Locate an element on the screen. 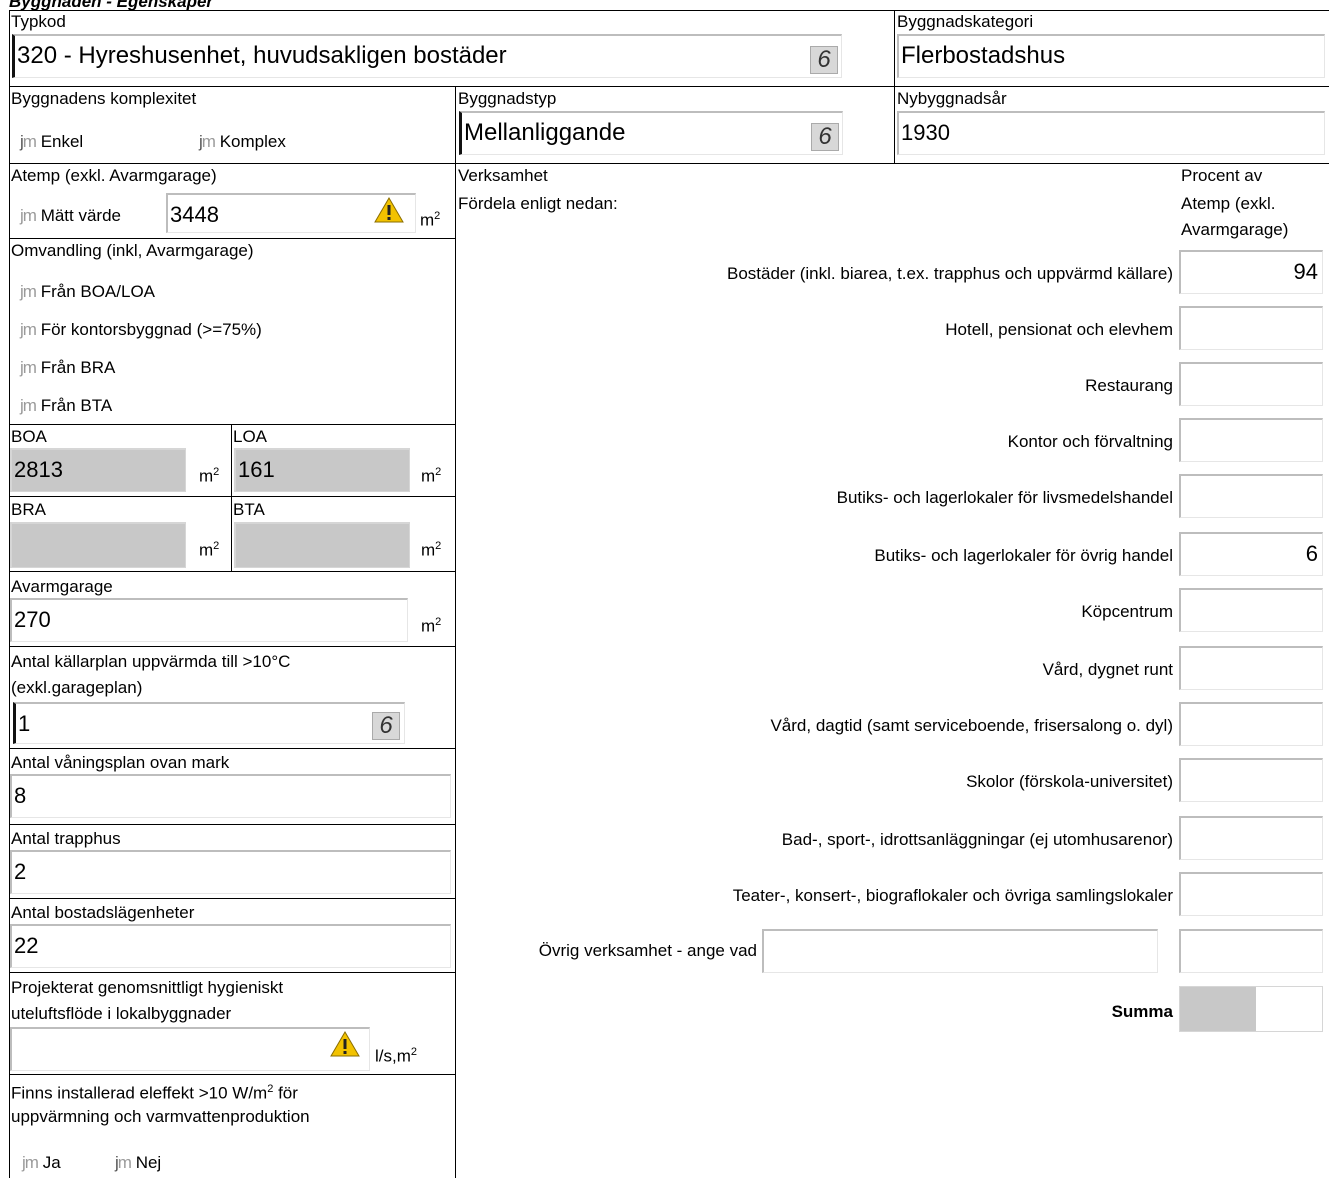  verksamhet-row-label: Kontor och förvaltning is located at coordinates (1090, 441).